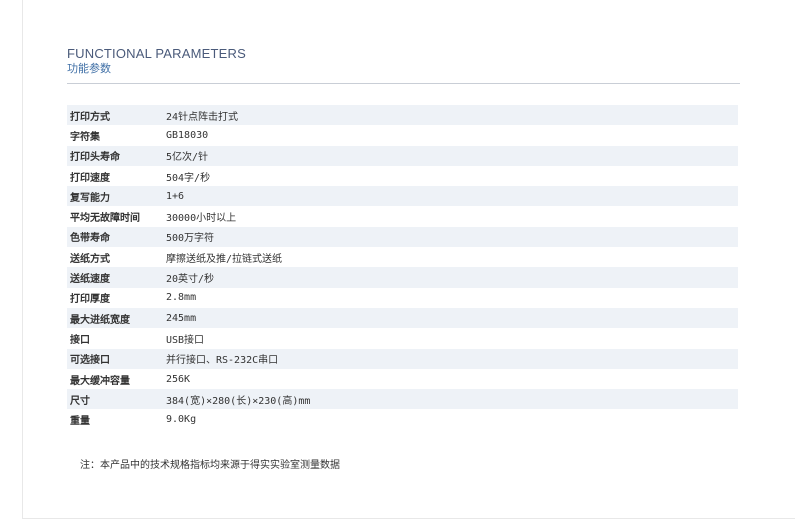  I want to click on param-name: 复写能力, so click(116, 196).